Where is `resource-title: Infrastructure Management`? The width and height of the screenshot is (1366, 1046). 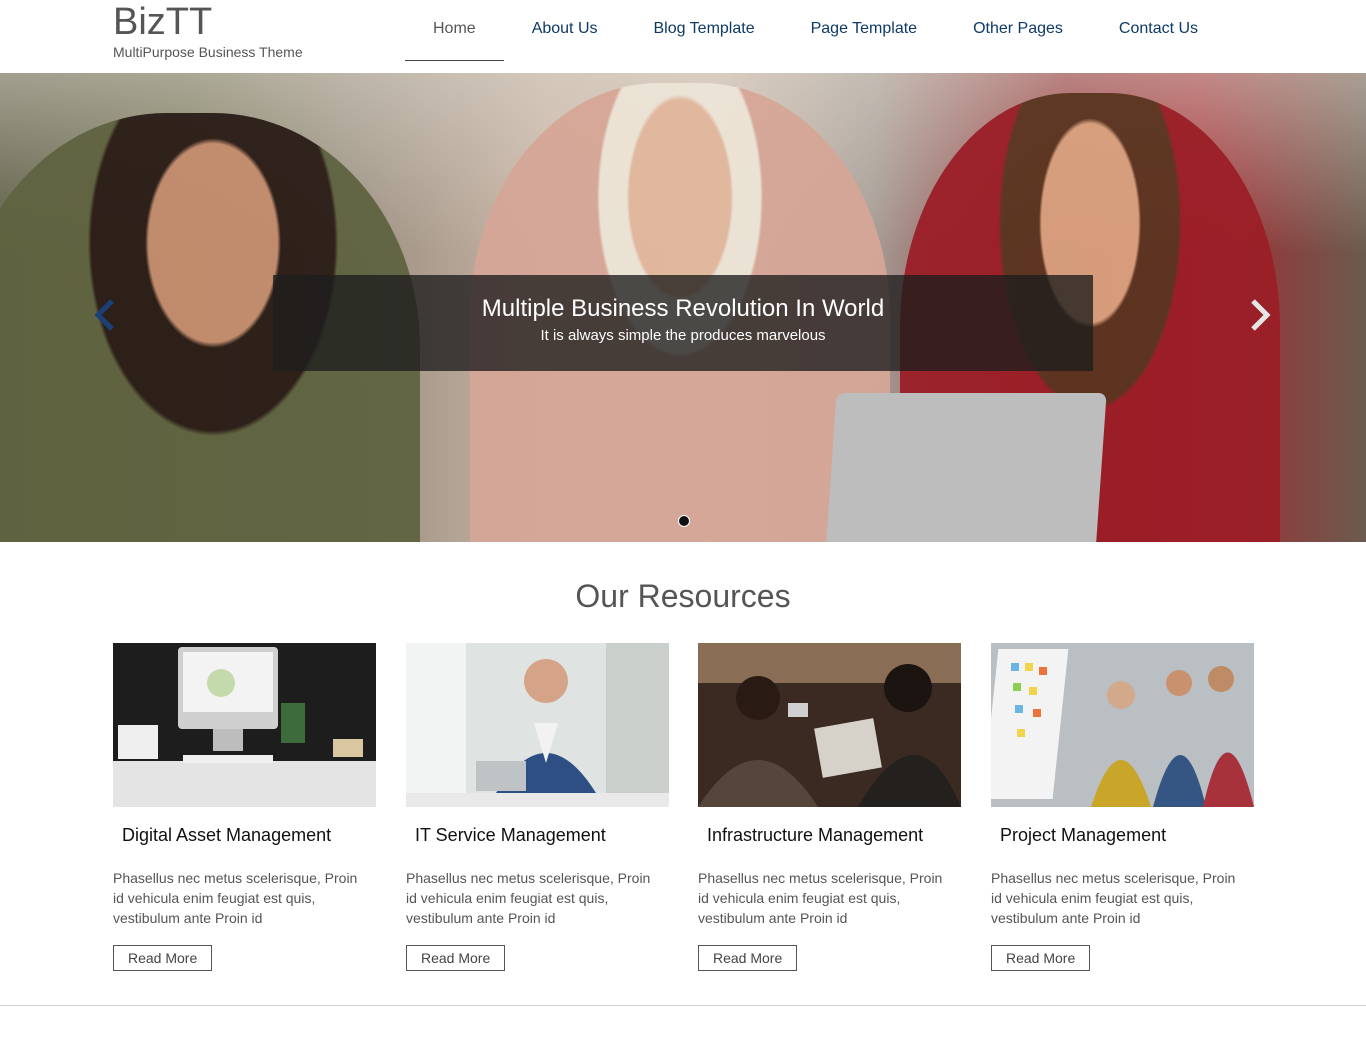 resource-title: Infrastructure Management is located at coordinates (815, 835).